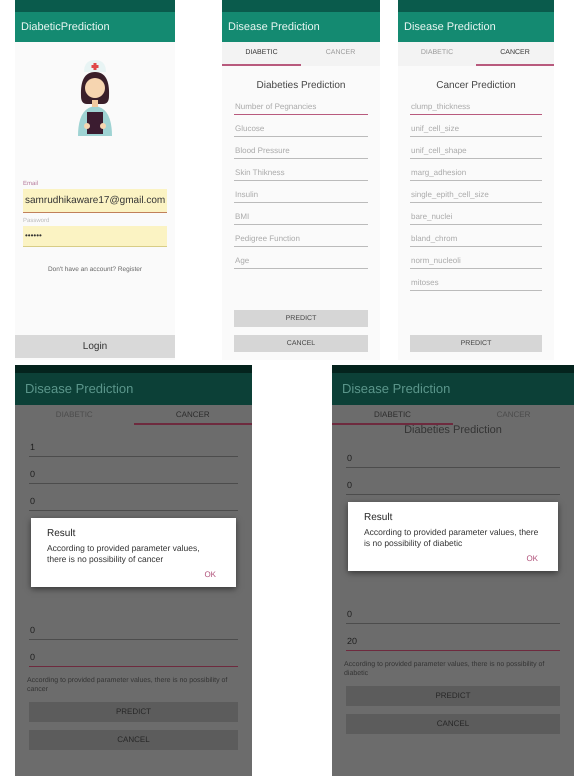 This screenshot has width=574, height=776. What do you see at coordinates (301, 150) in the screenshot?
I see `input-field: Blood Pressure` at bounding box center [301, 150].